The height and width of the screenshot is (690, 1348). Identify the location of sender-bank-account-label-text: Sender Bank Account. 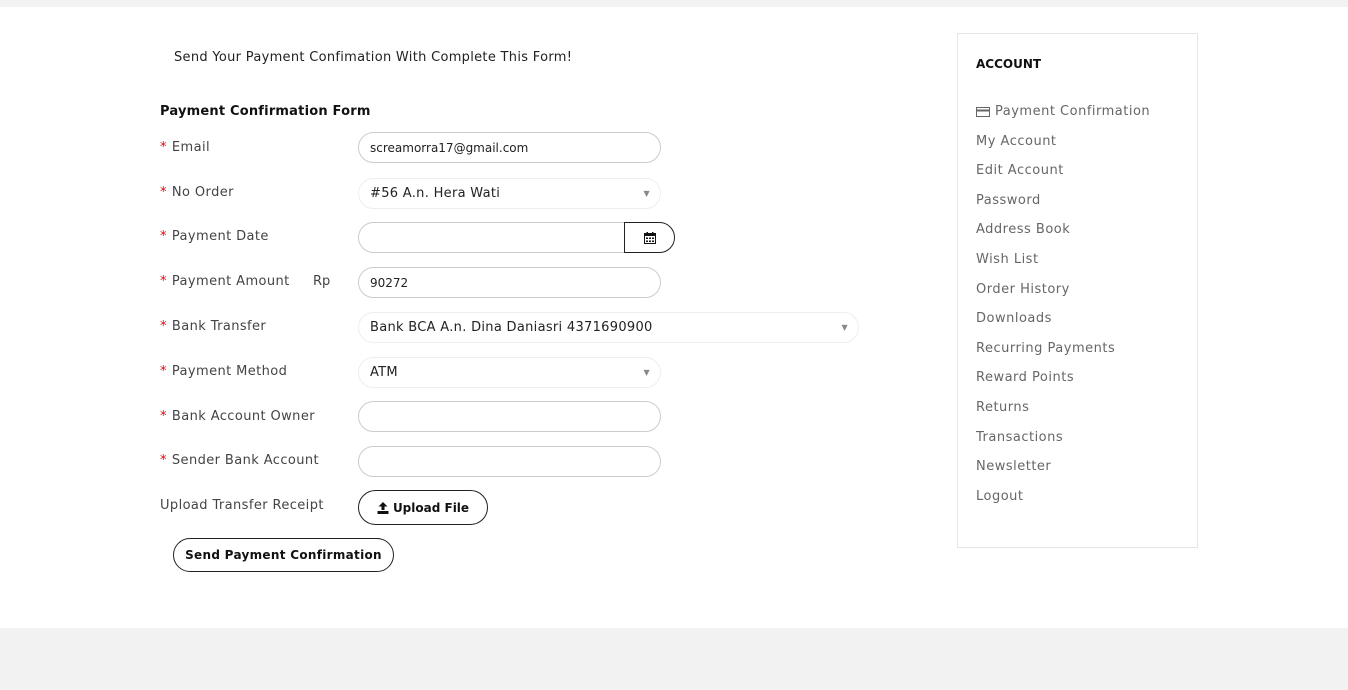
(245, 460).